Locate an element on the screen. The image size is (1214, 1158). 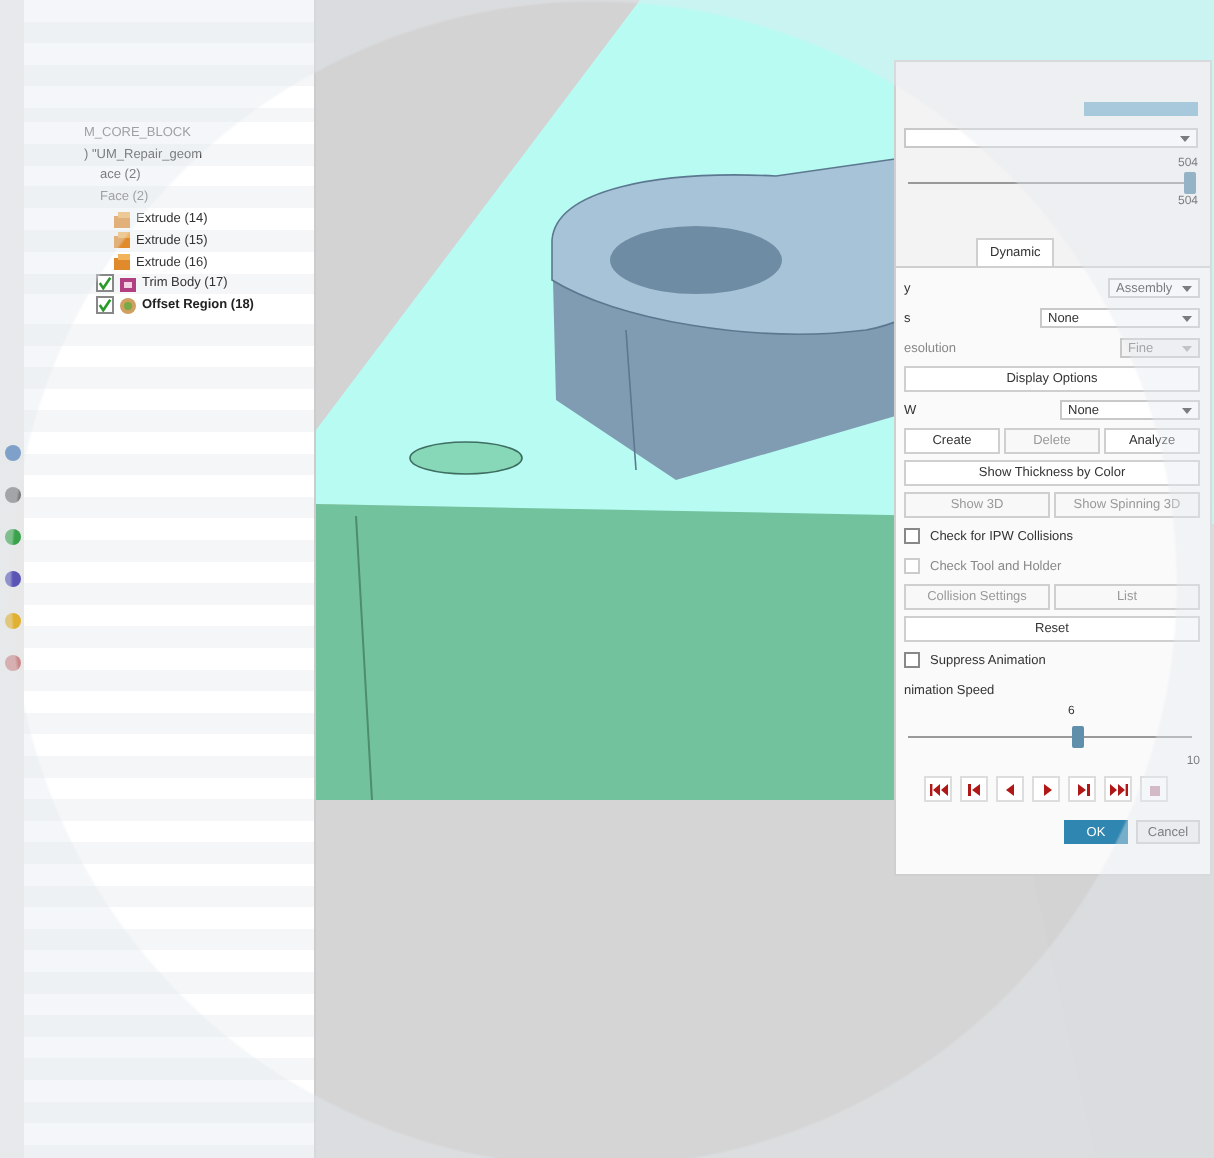
trim-icon is located at coordinates (128, 283).